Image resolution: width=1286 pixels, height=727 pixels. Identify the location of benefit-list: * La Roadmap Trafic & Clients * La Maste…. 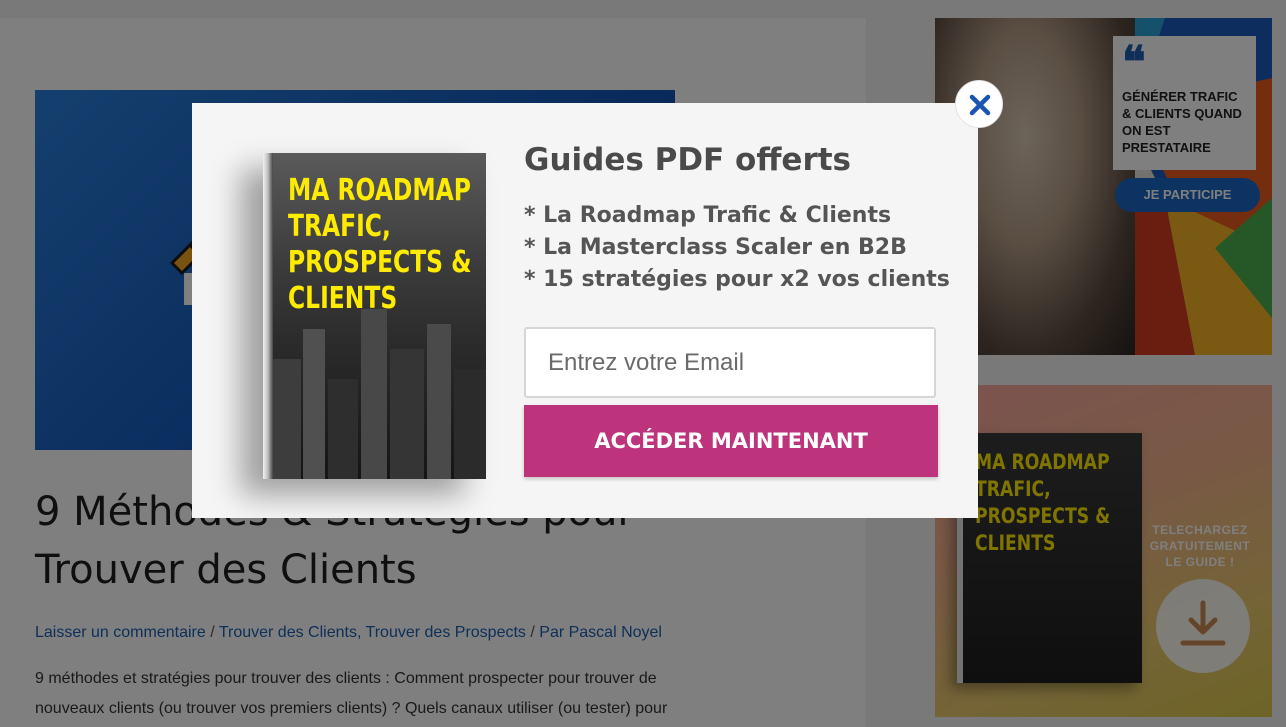
(737, 248).